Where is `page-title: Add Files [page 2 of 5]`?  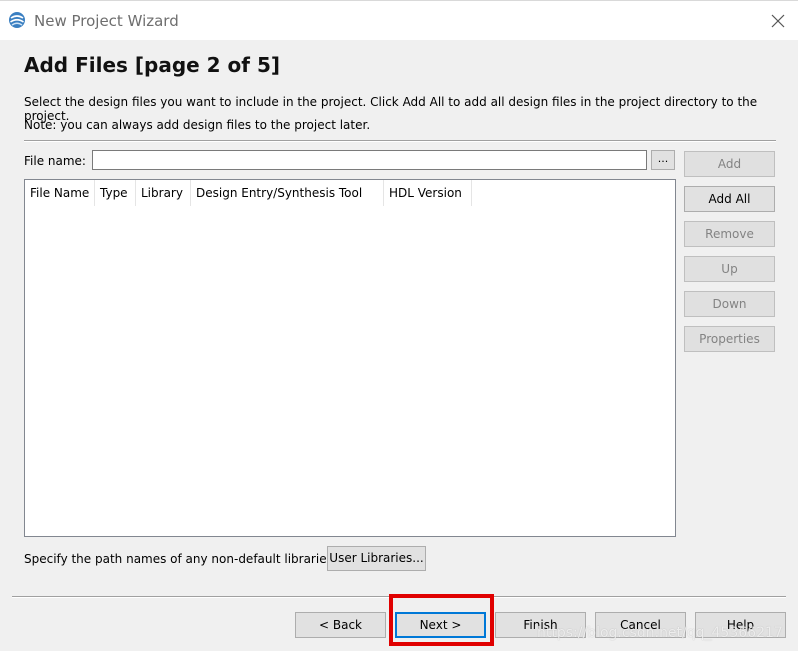 page-title: Add Files [page 2 of 5] is located at coordinates (152, 65).